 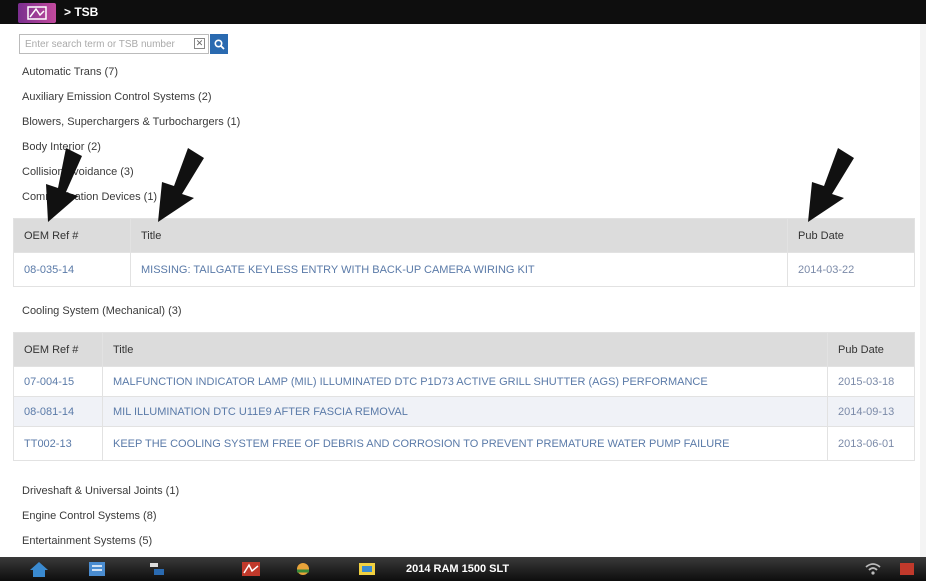 What do you see at coordinates (58, 411) in the screenshot?
I see `oem-ref-cell: 08-081-14` at bounding box center [58, 411].